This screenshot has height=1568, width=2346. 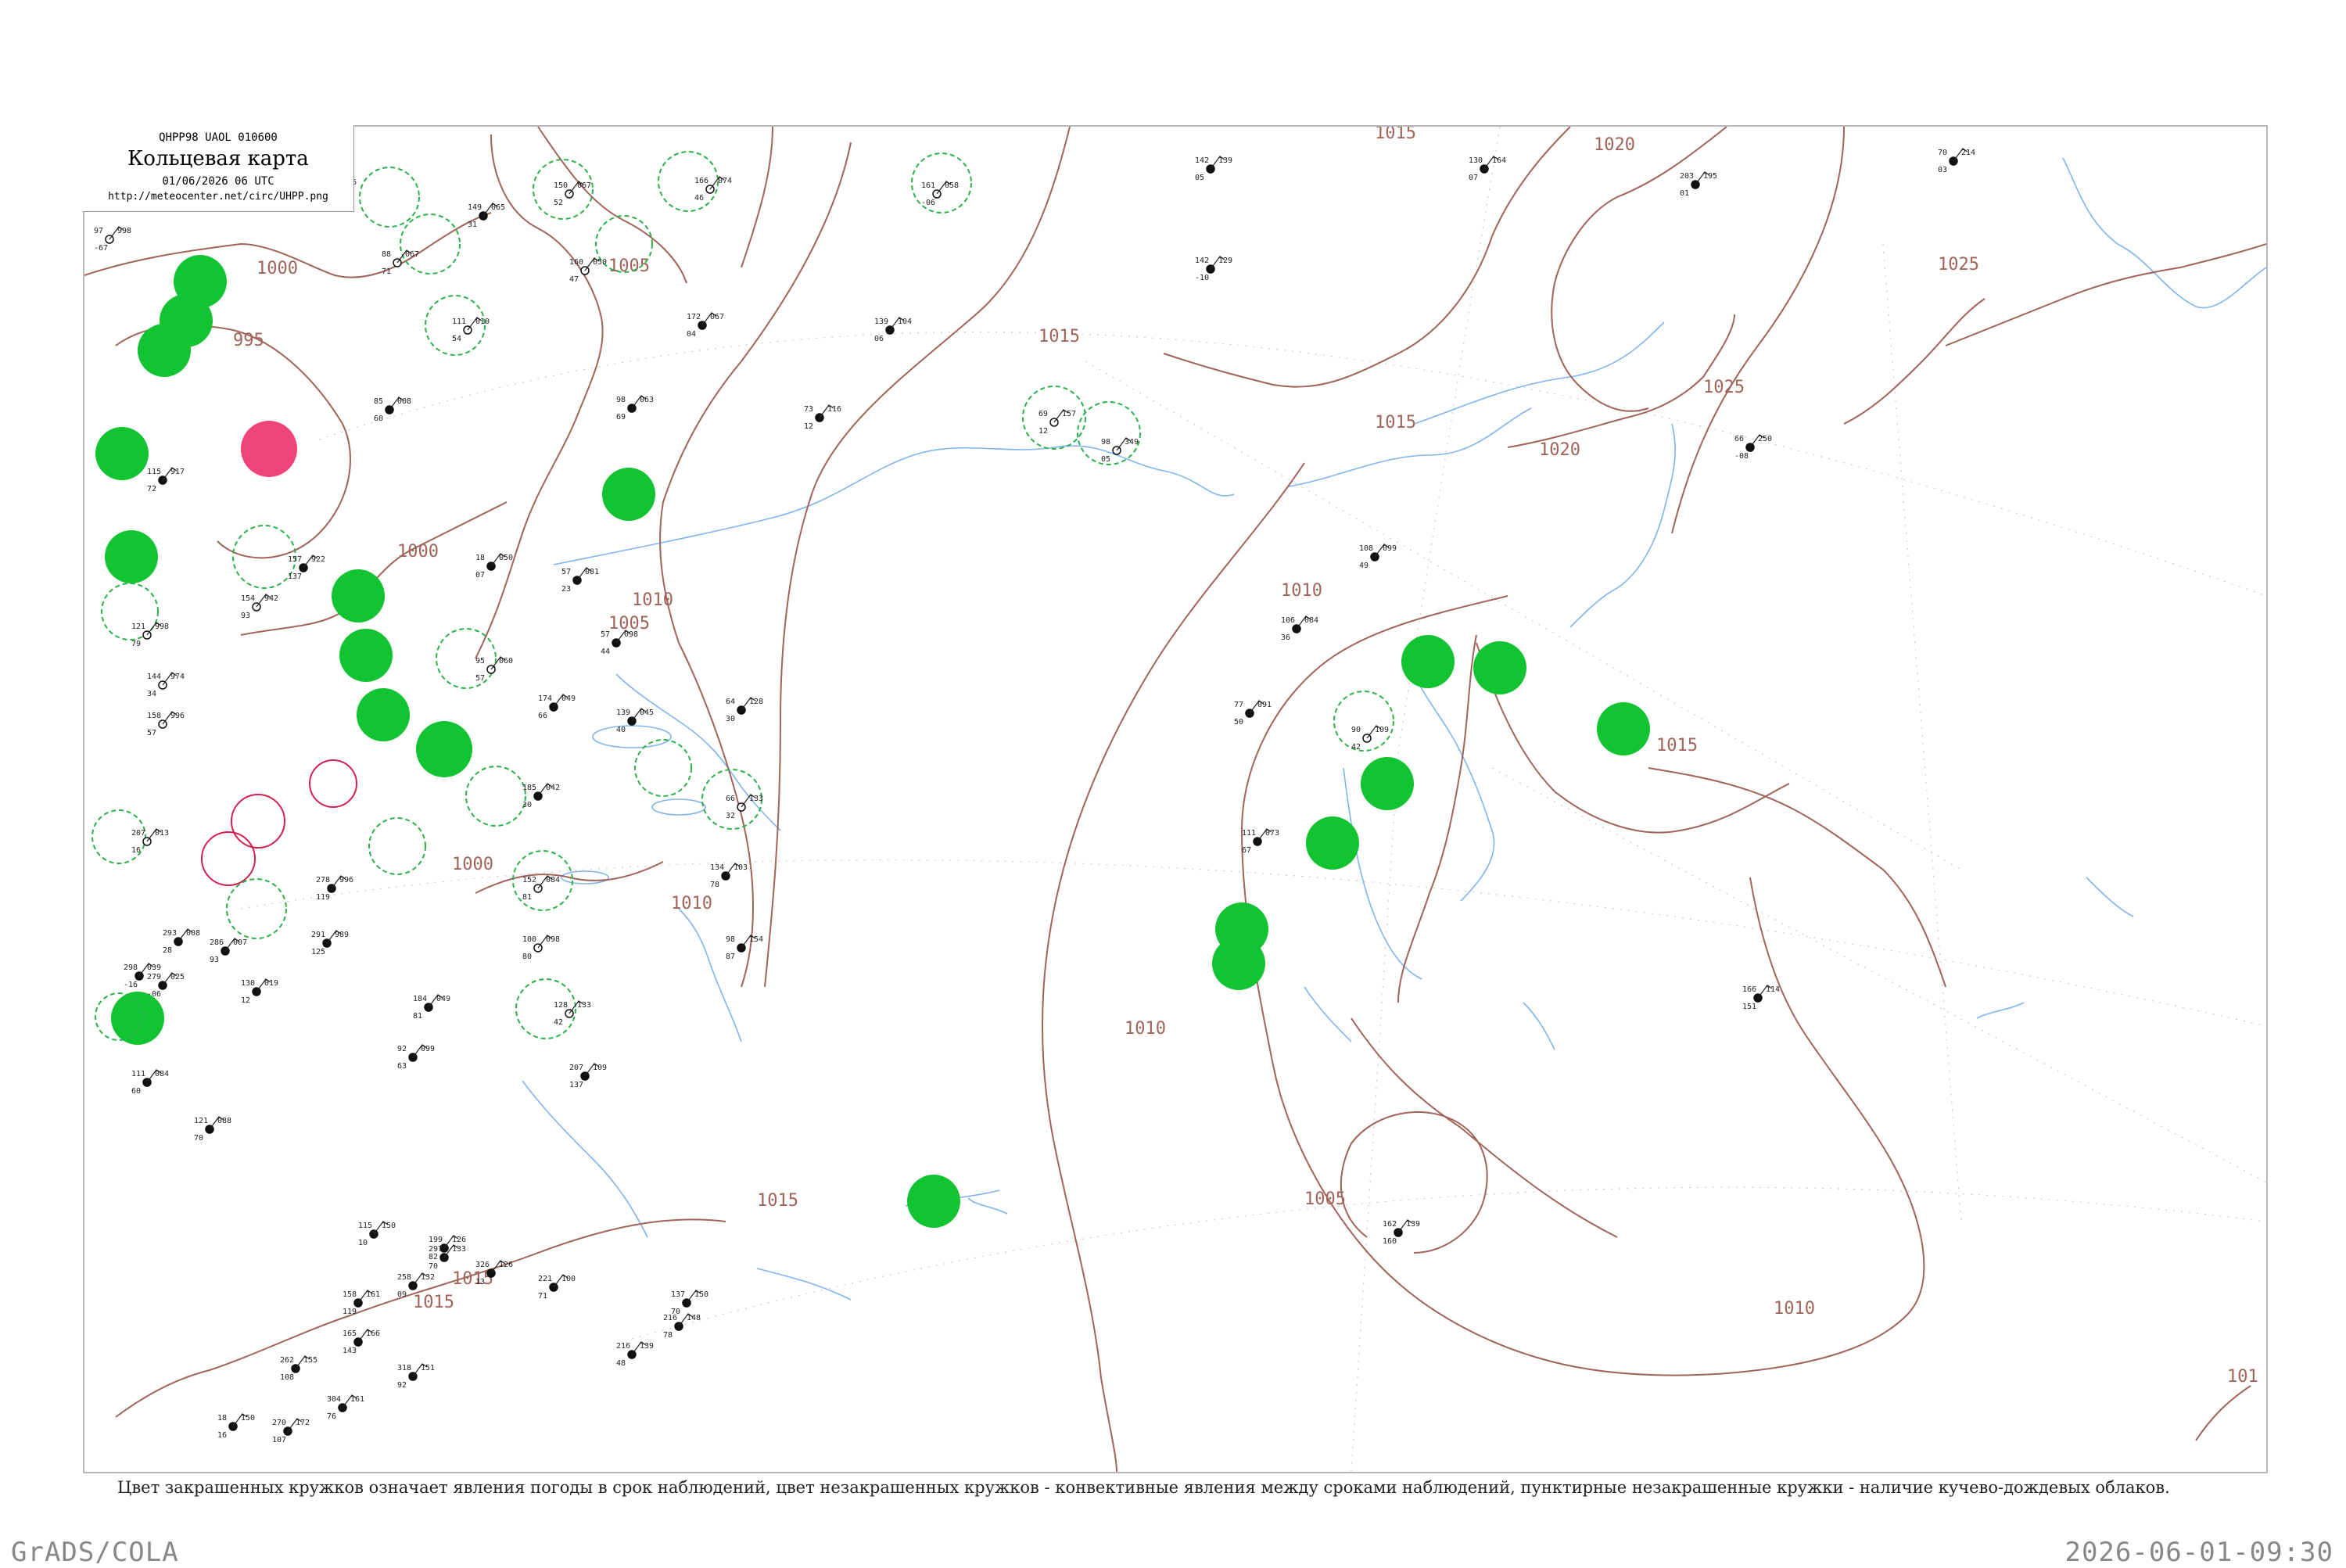 What do you see at coordinates (494, 669) in the screenshot?
I see `station-plot: 95 060 57` at bounding box center [494, 669].